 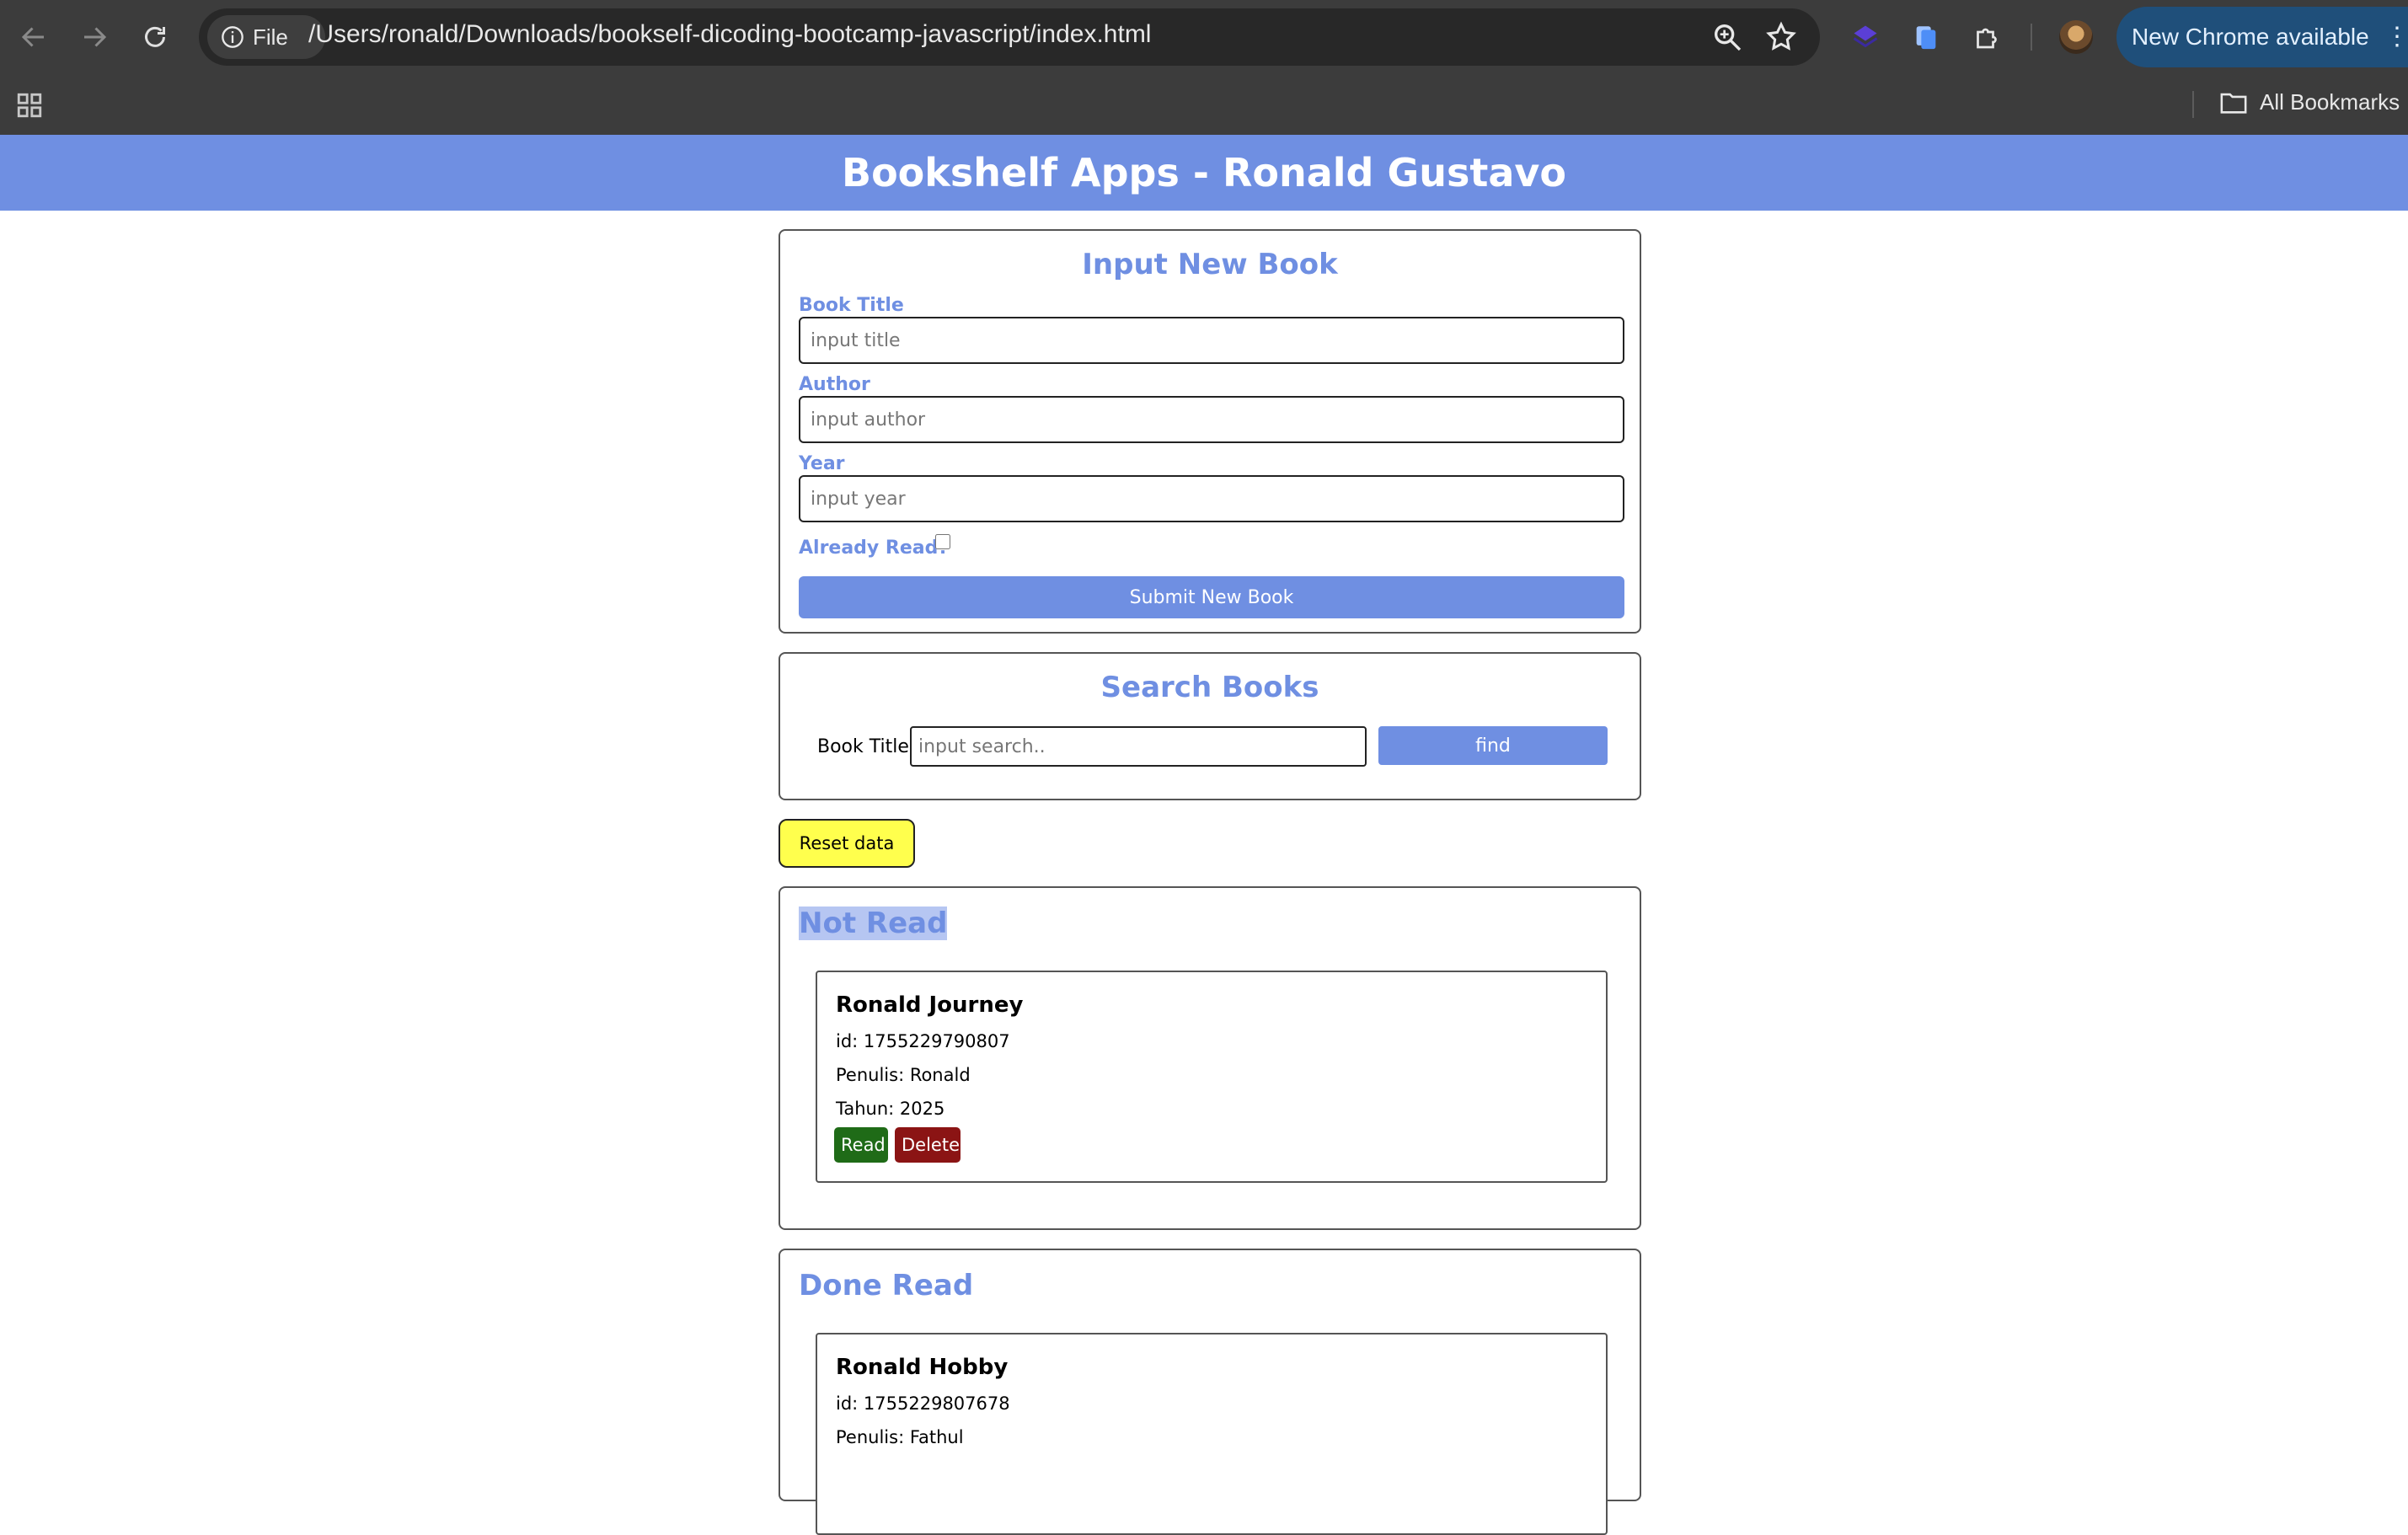 What do you see at coordinates (1865, 37) in the screenshot?
I see `extension-layers-icon` at bounding box center [1865, 37].